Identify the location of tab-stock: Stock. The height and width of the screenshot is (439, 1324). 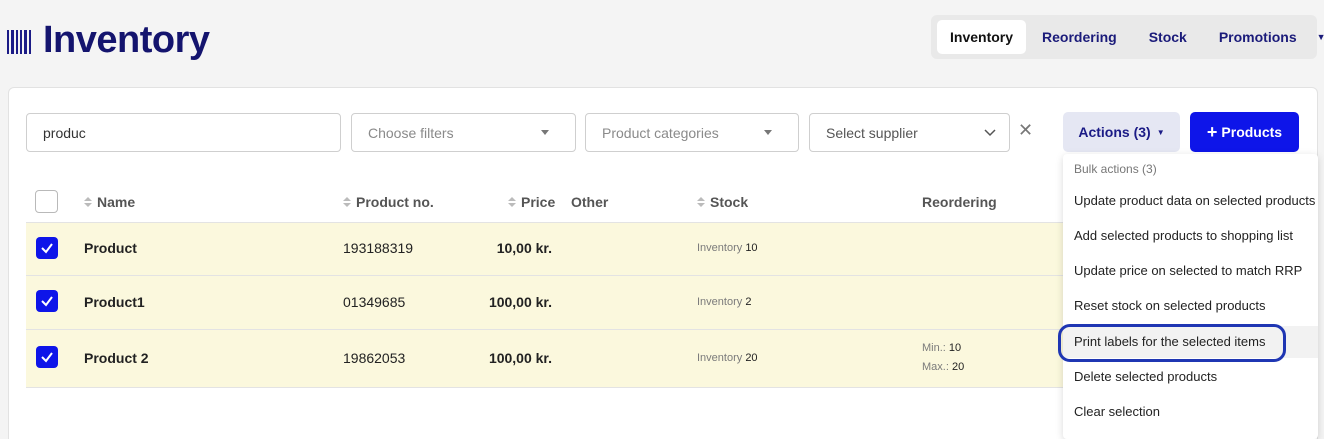
(1168, 37).